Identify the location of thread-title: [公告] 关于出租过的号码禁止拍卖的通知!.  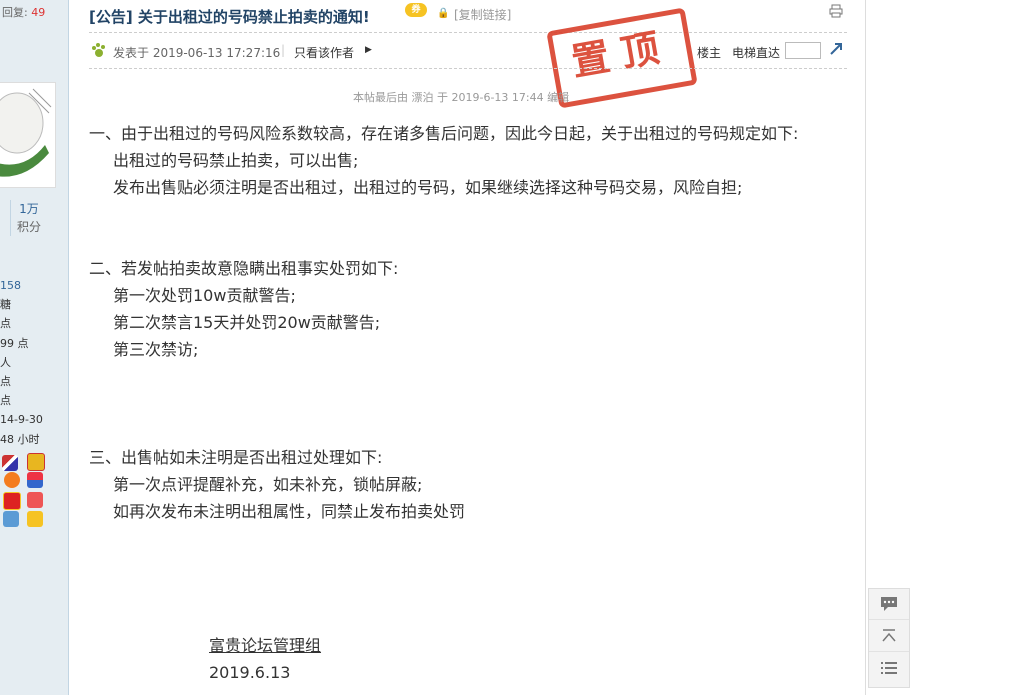
(229, 17).